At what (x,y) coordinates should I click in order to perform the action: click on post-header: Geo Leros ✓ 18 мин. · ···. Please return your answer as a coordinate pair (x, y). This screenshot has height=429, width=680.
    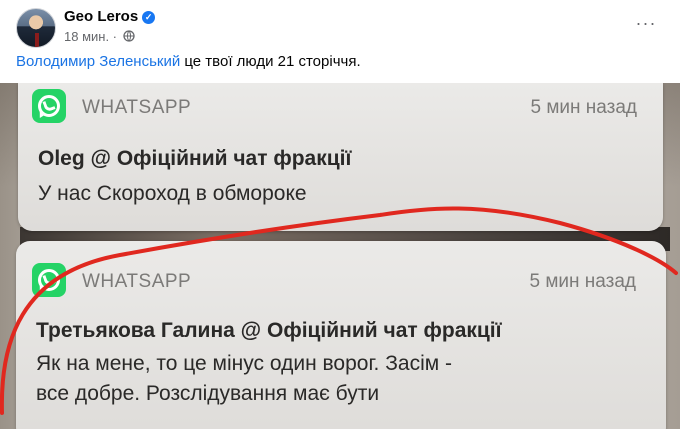
    Looking at the image, I should click on (340, 27).